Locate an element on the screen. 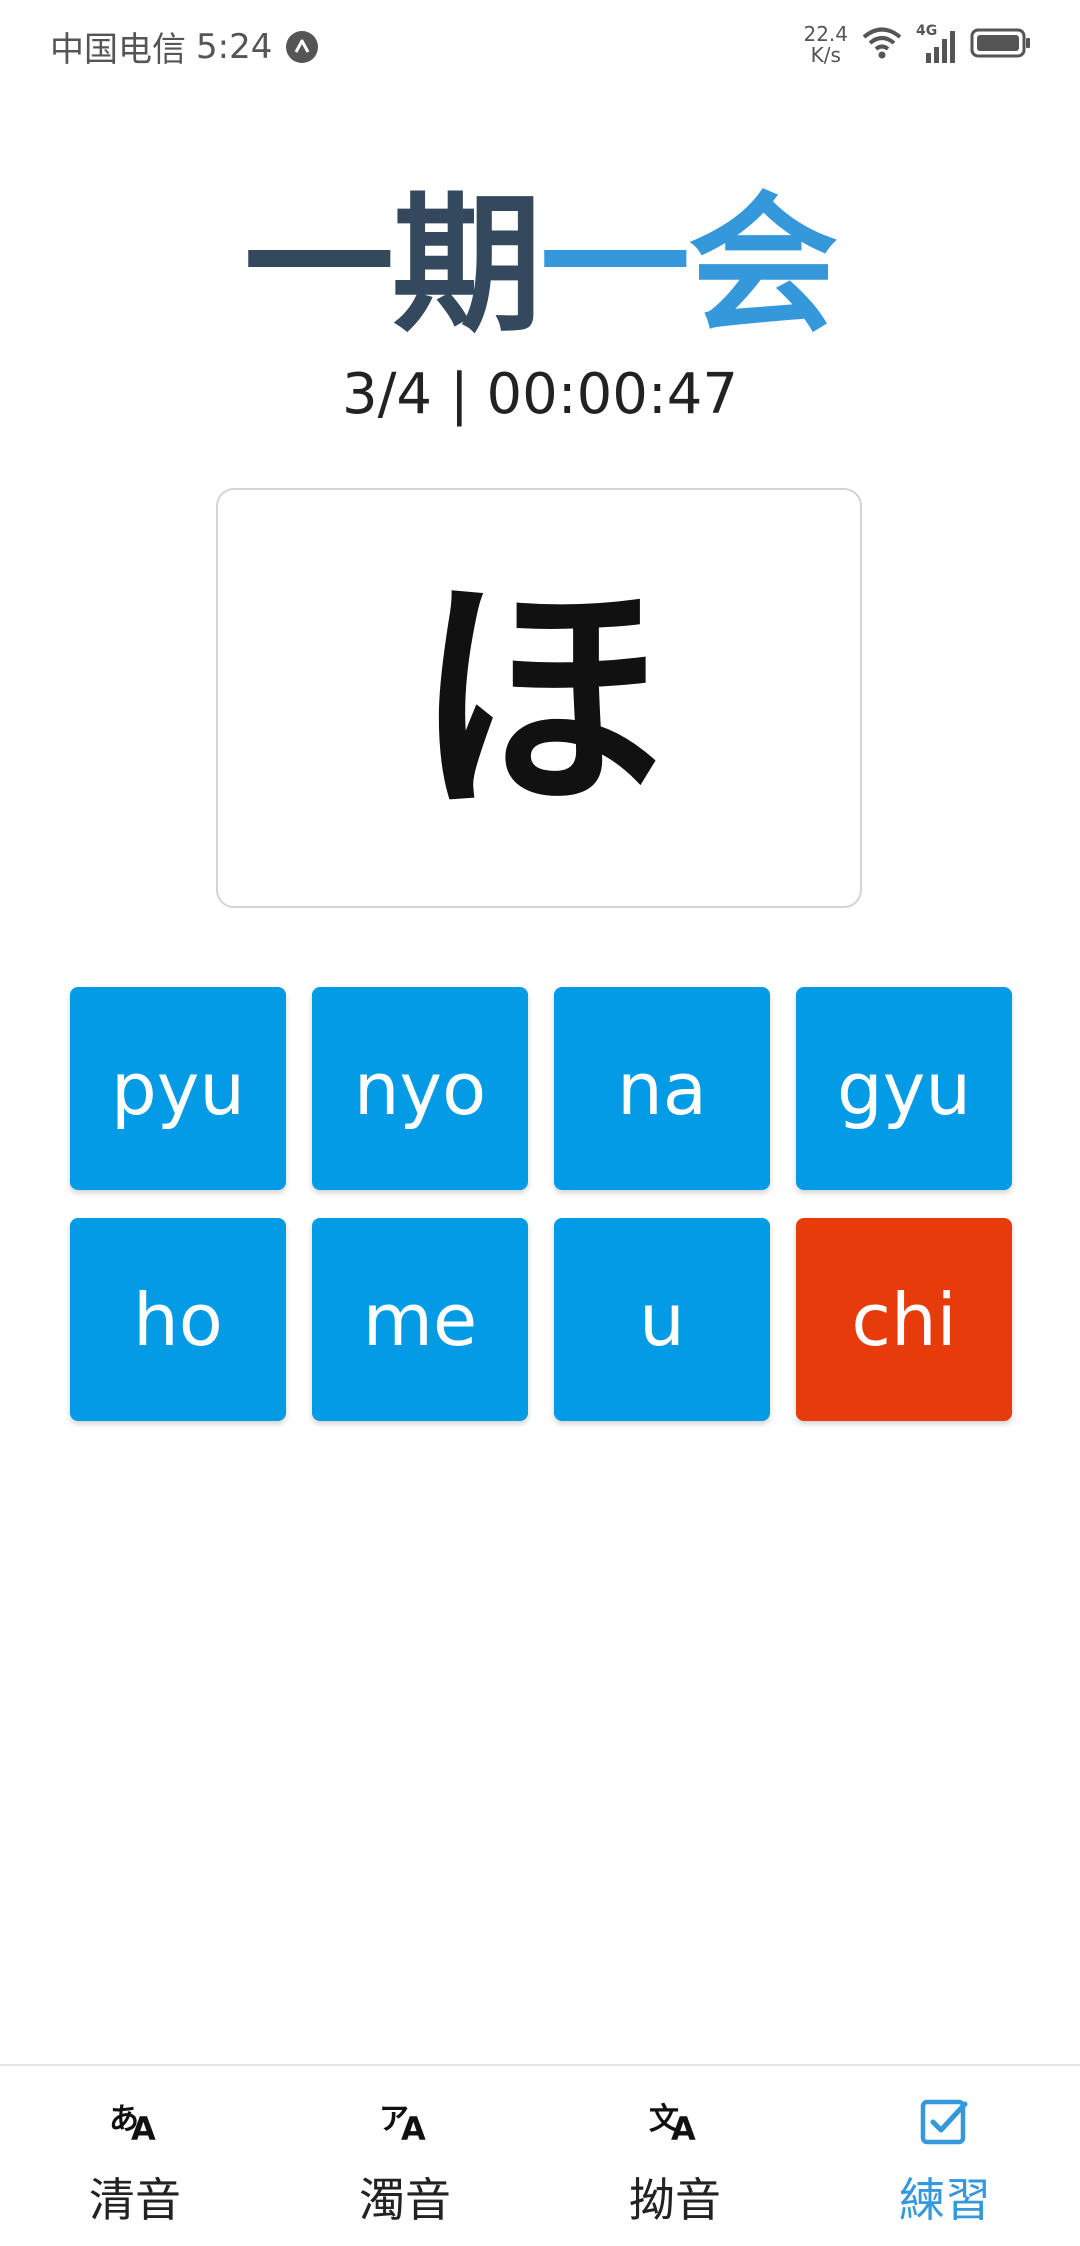  bottom-navigation: あ A 清音 ア A 濁音 文 A 拗音 練習 is located at coordinates (540, 2155).